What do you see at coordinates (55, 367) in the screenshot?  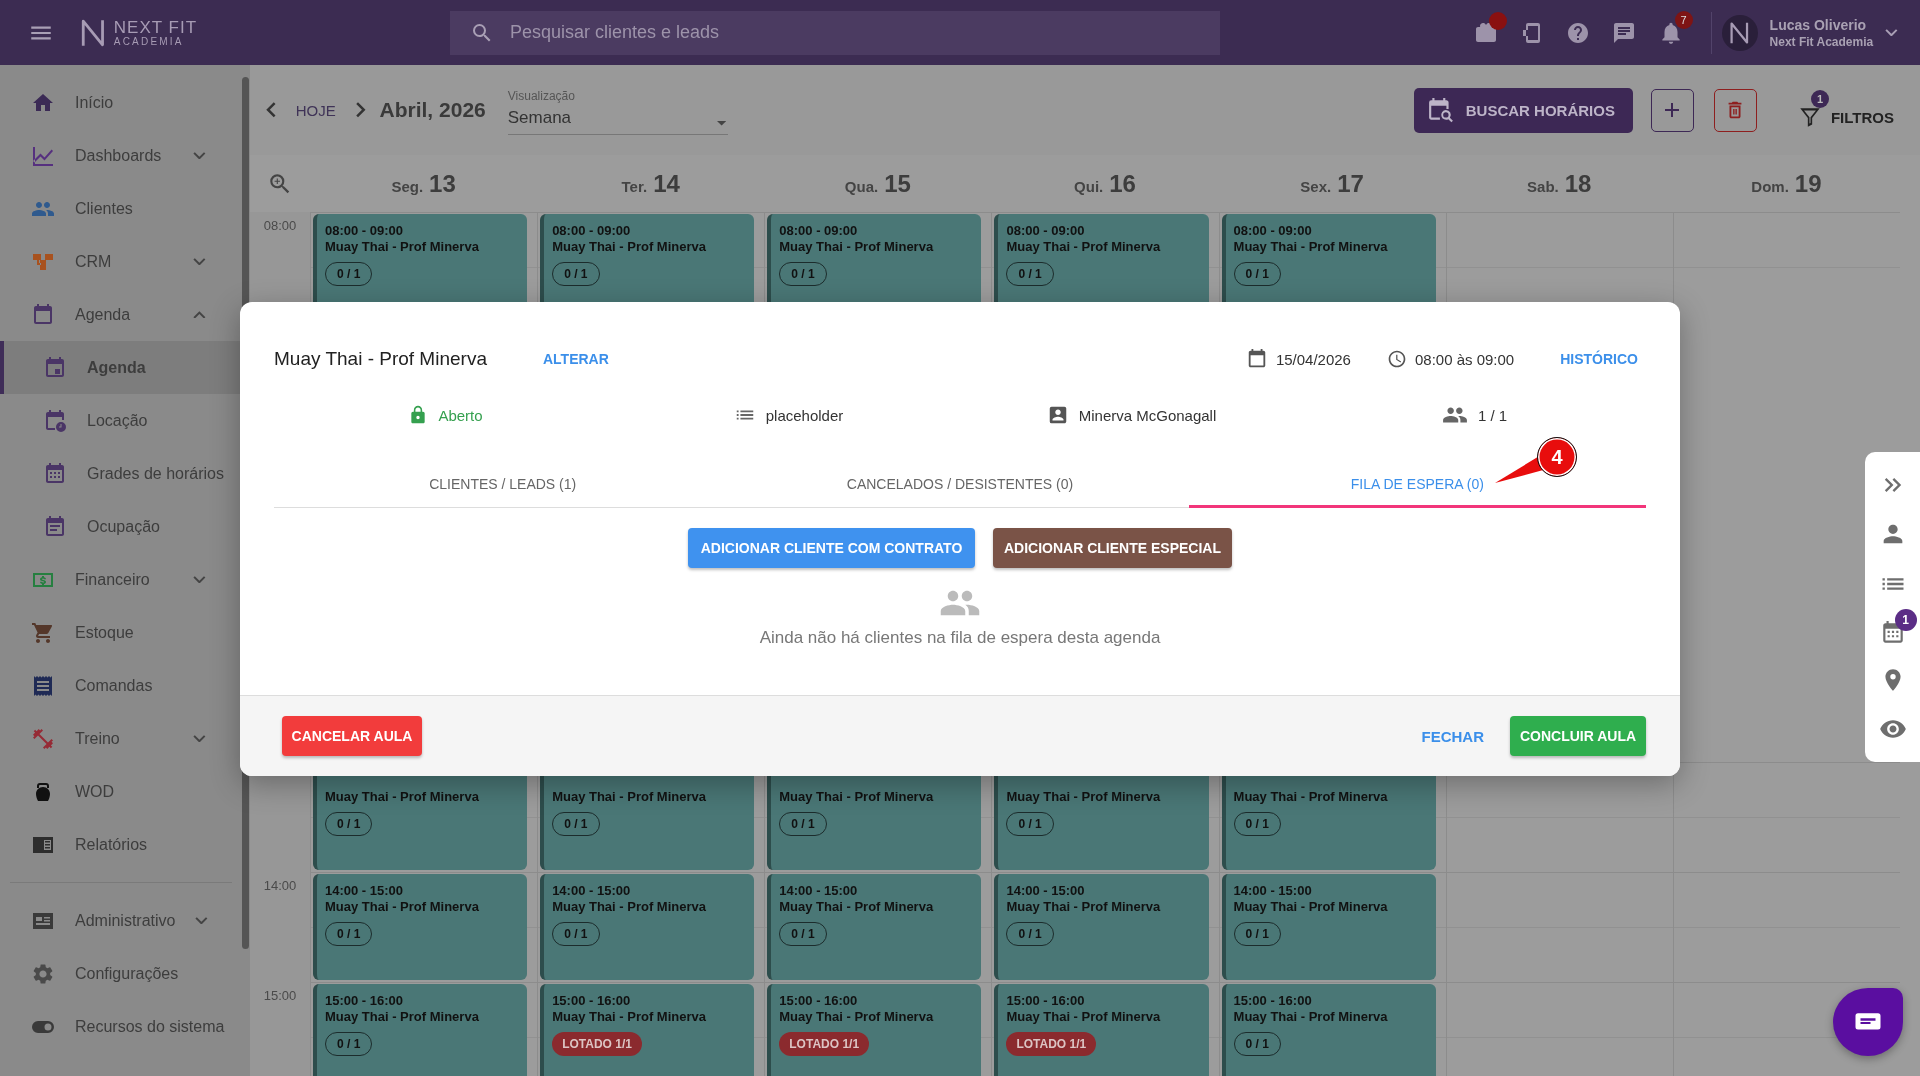 I see `calendar-icon` at bounding box center [55, 367].